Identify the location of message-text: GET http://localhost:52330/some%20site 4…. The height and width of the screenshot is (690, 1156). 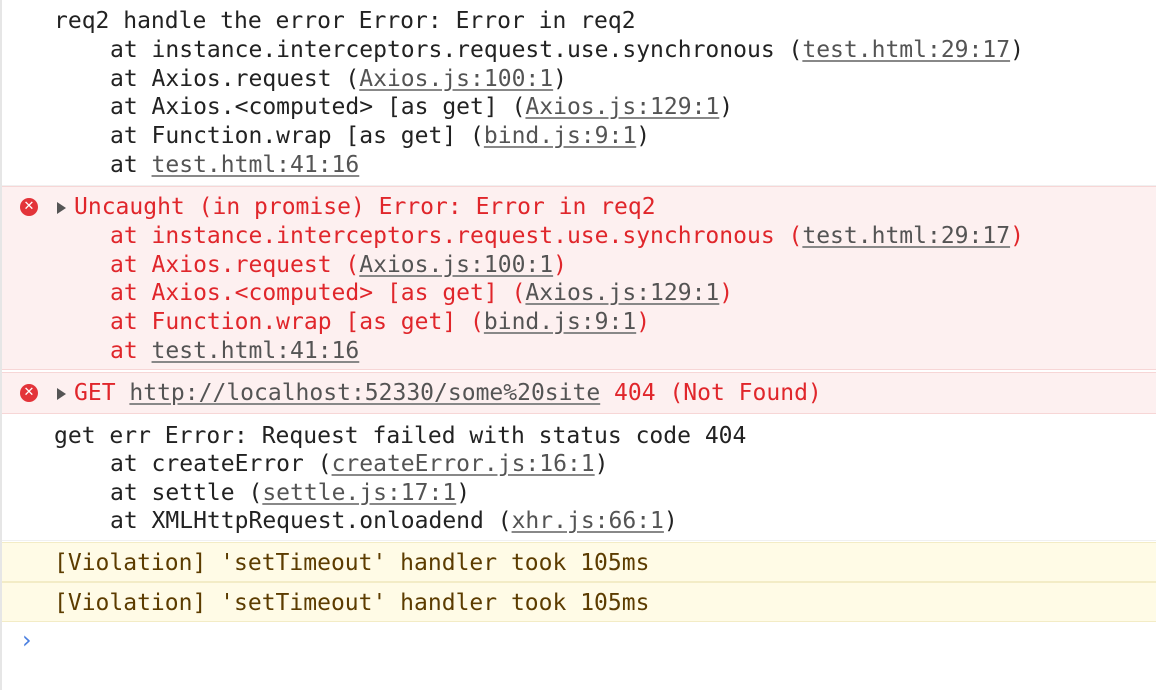
(448, 393).